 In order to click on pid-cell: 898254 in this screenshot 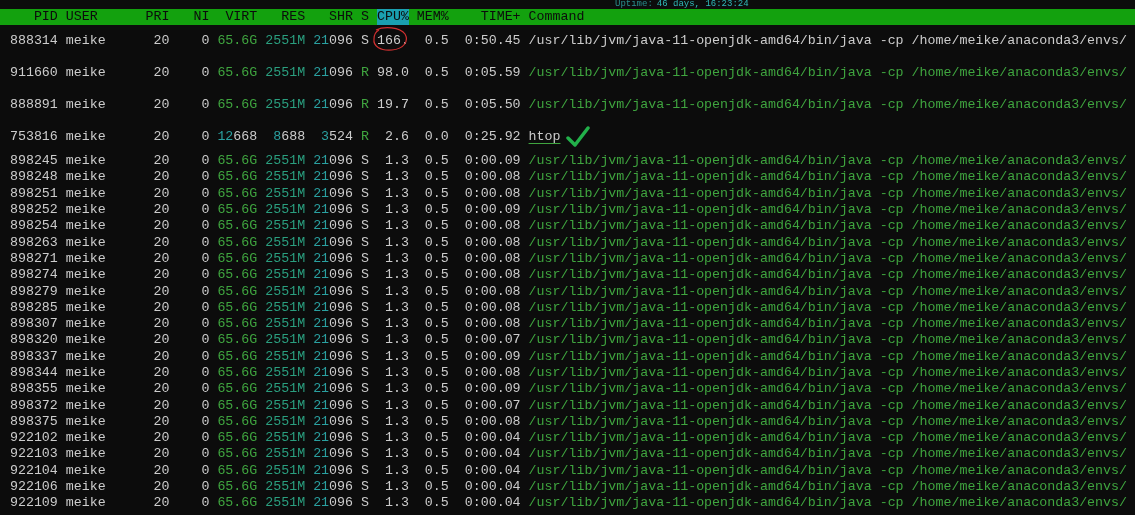, I will do `click(33, 226)`.